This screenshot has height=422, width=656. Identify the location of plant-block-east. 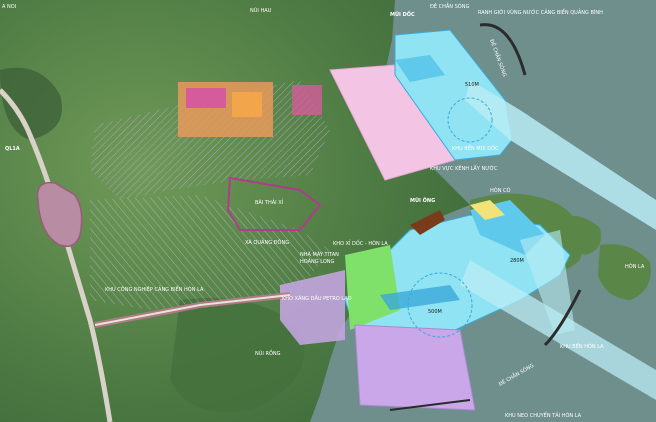
(307, 100).